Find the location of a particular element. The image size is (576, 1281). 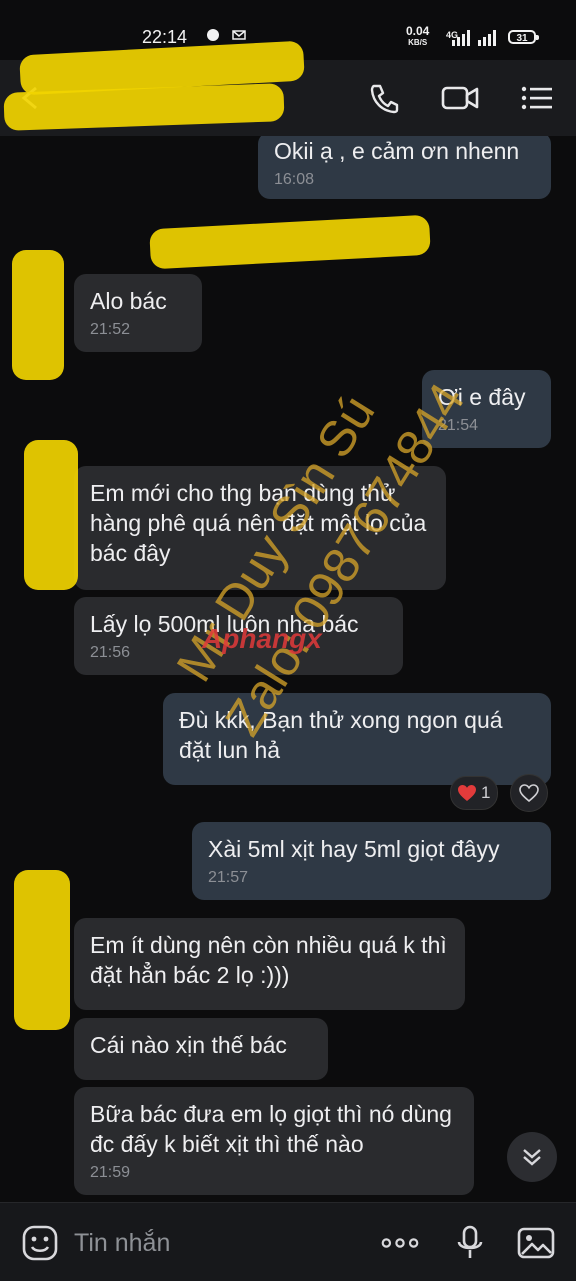

add-reaction-button is located at coordinates (529, 793).